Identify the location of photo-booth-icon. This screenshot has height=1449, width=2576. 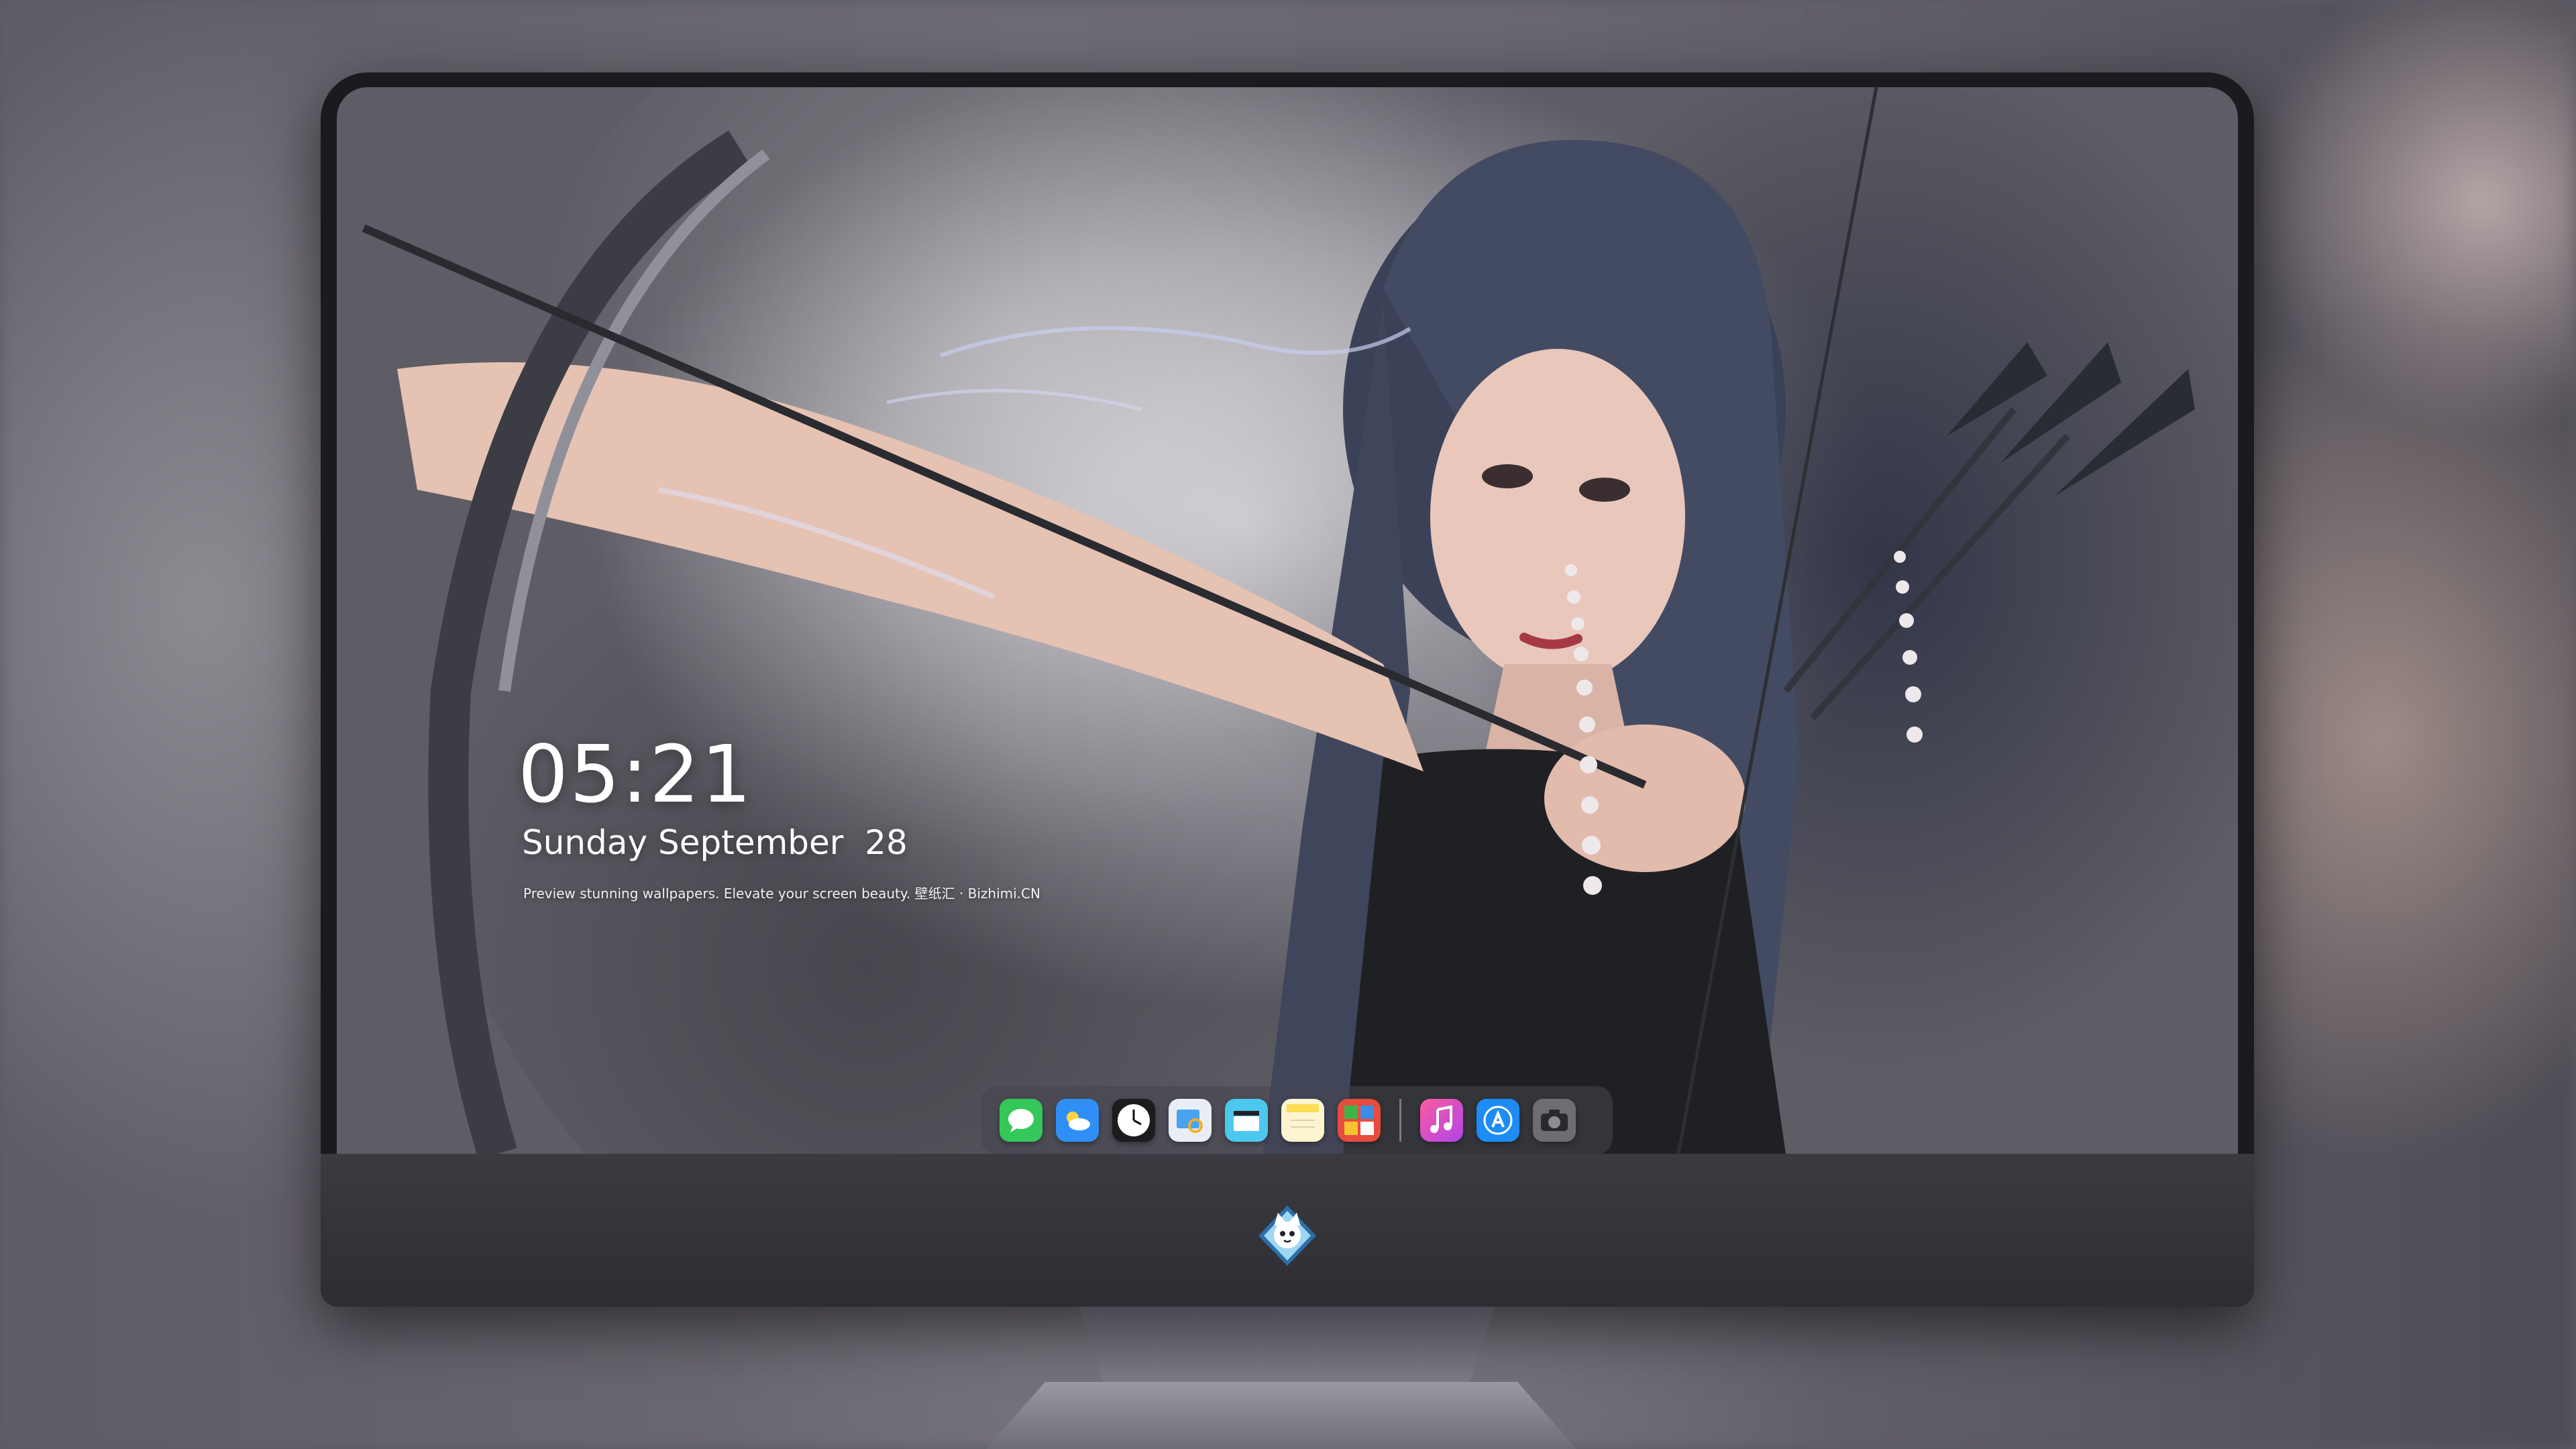
(1359, 1120).